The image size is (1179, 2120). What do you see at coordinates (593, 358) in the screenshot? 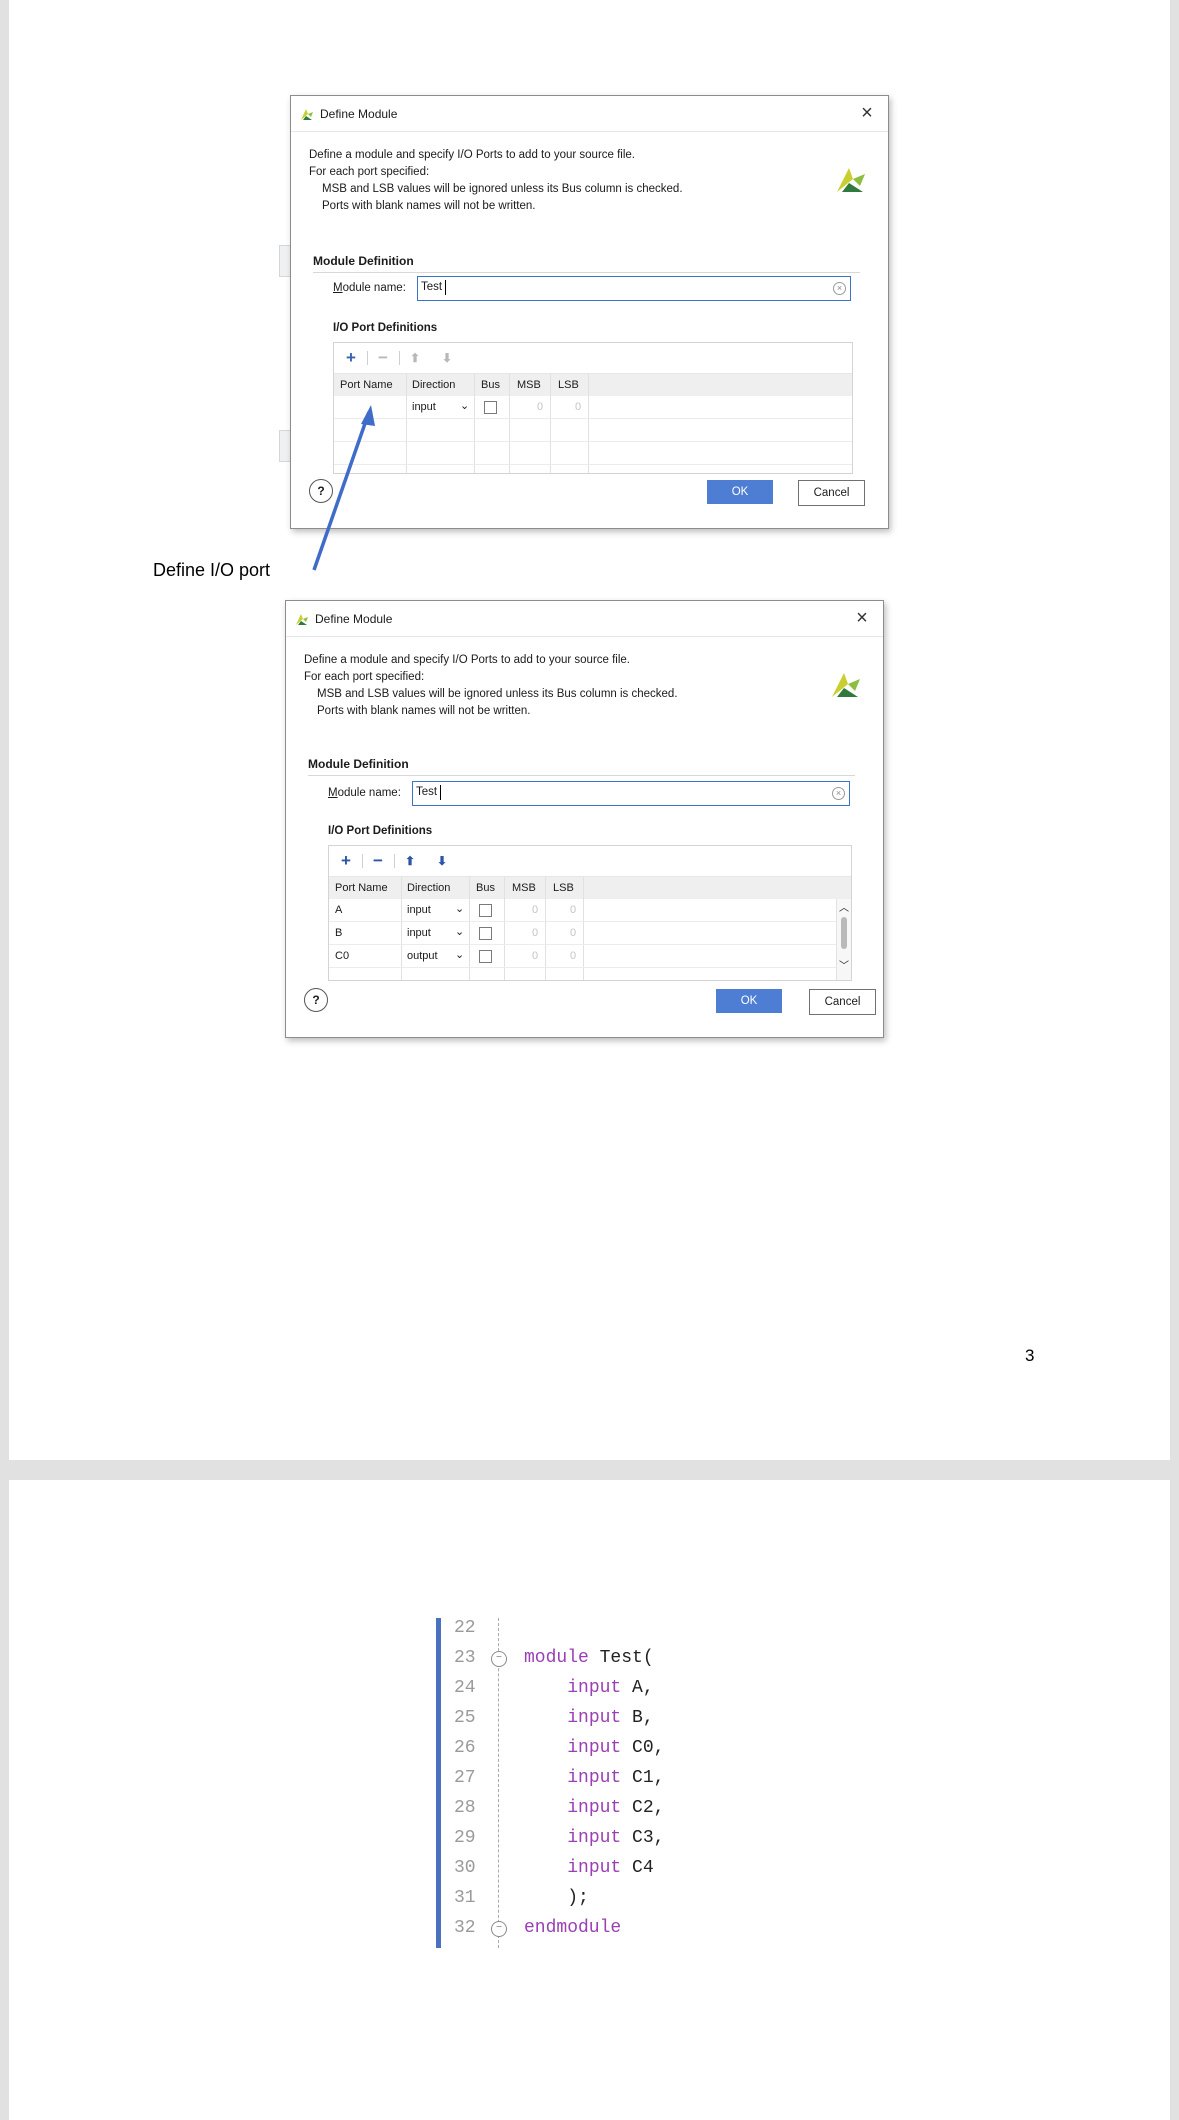
I see `table-toolbar: + − ⬆ ⬇` at bounding box center [593, 358].